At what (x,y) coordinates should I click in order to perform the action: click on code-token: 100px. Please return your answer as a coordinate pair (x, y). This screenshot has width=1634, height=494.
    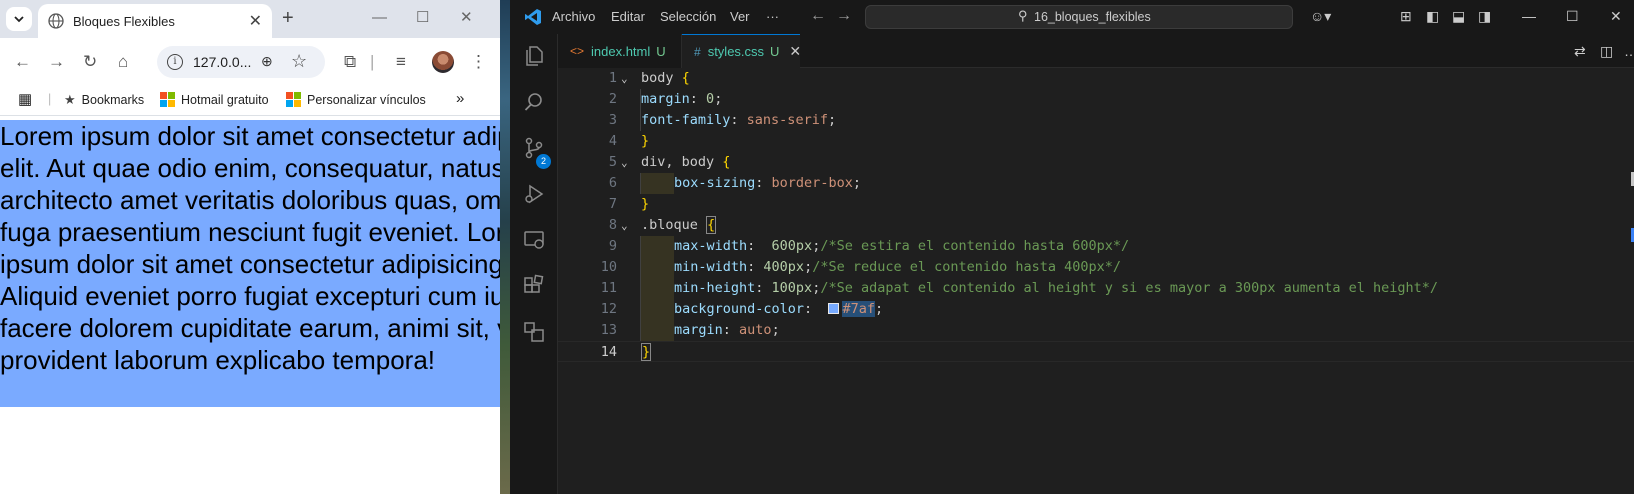
    Looking at the image, I should click on (792, 288).